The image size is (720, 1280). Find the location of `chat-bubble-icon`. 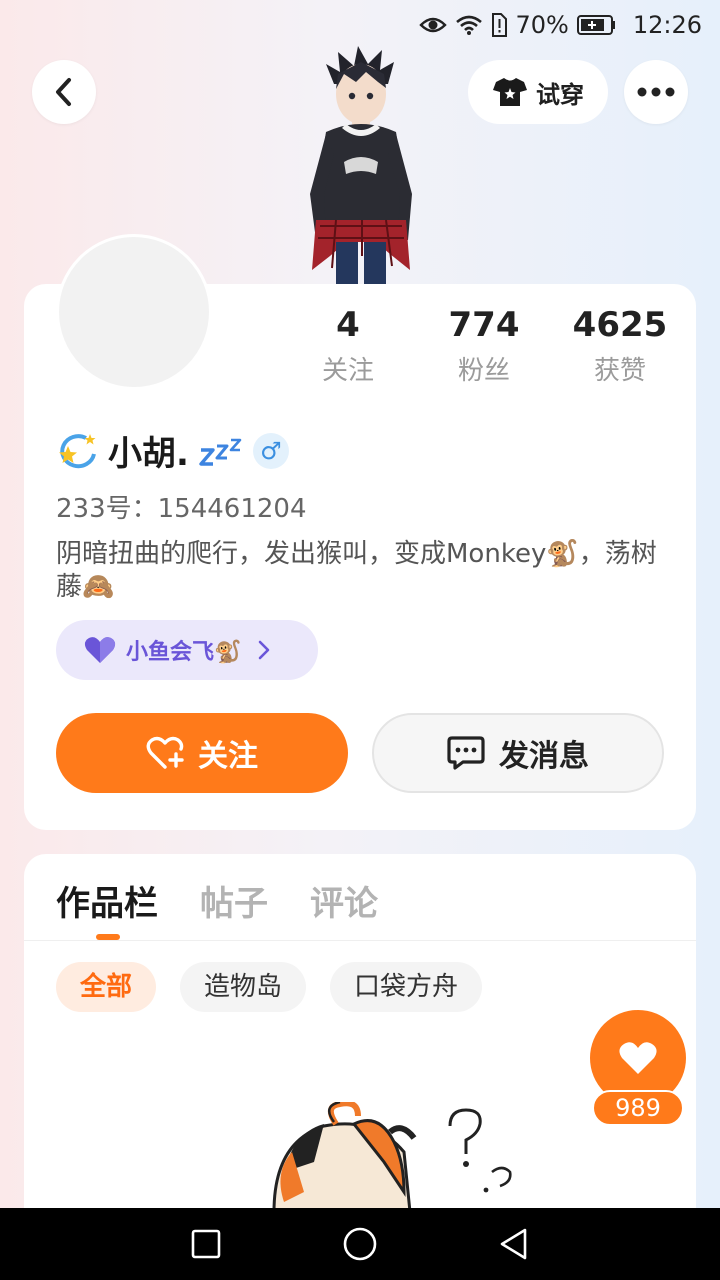

chat-bubble-icon is located at coordinates (466, 753).